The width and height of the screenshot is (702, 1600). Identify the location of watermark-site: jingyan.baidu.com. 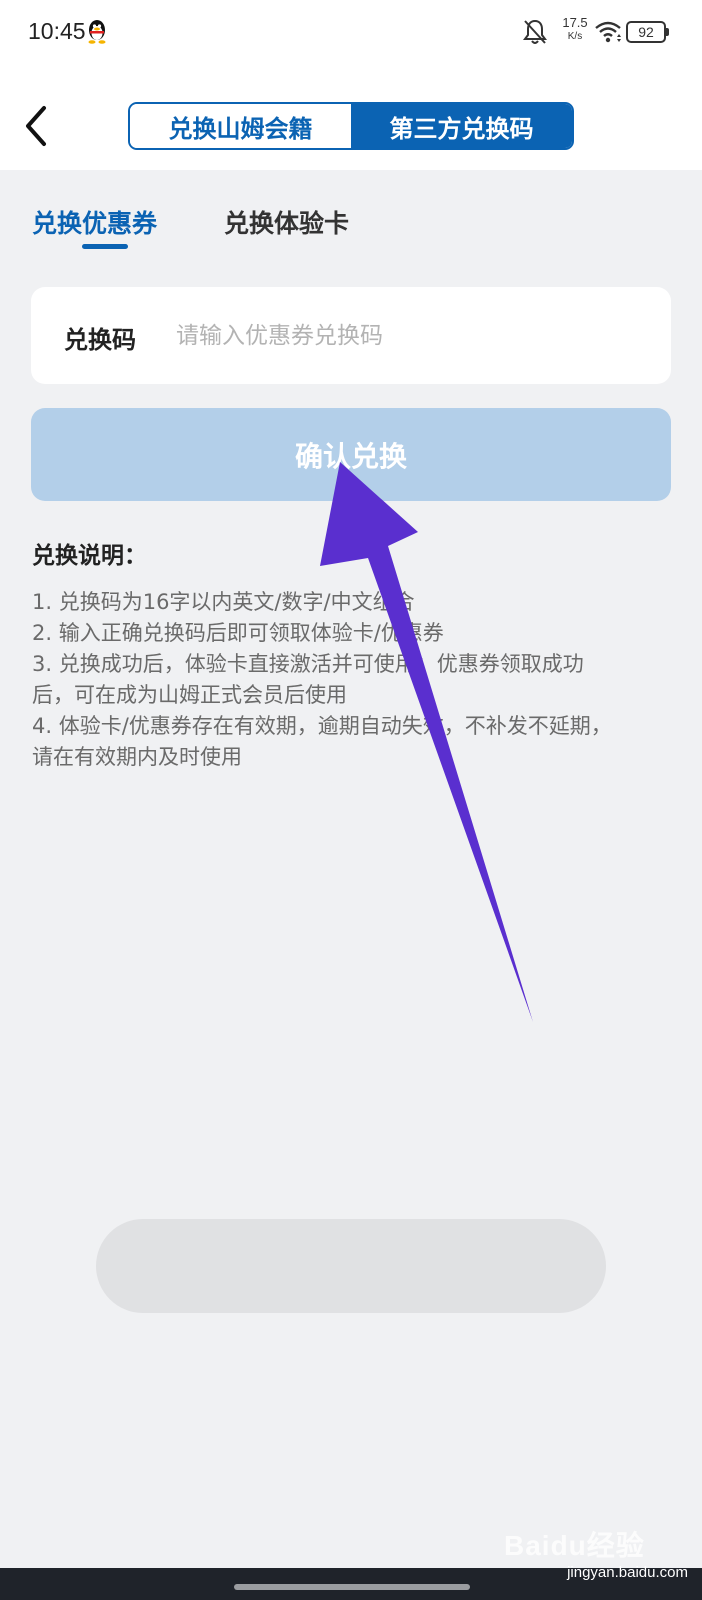
(627, 1572).